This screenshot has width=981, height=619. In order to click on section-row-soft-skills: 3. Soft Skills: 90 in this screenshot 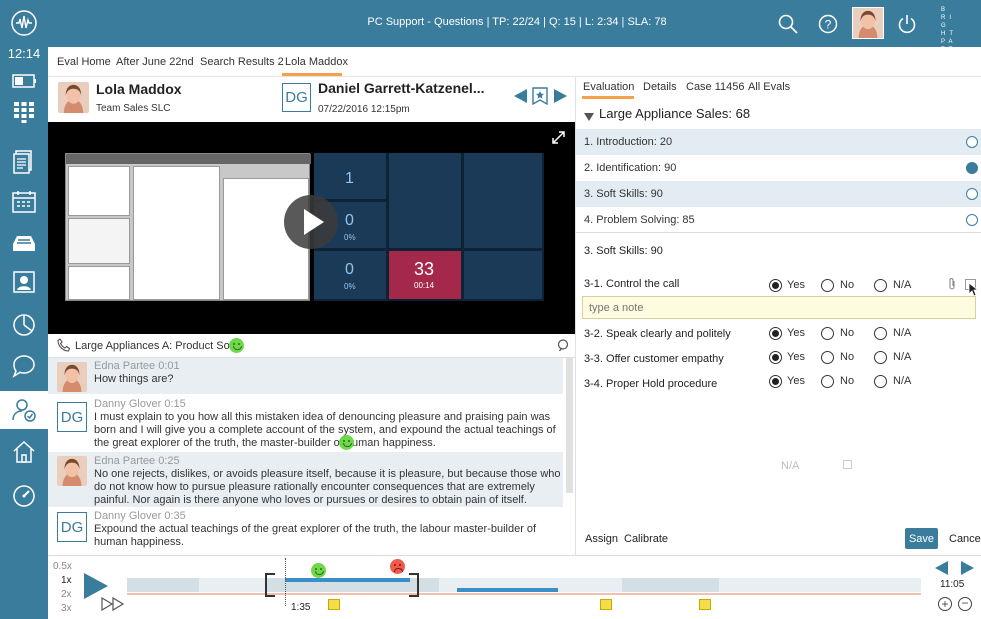, I will do `click(778, 194)`.